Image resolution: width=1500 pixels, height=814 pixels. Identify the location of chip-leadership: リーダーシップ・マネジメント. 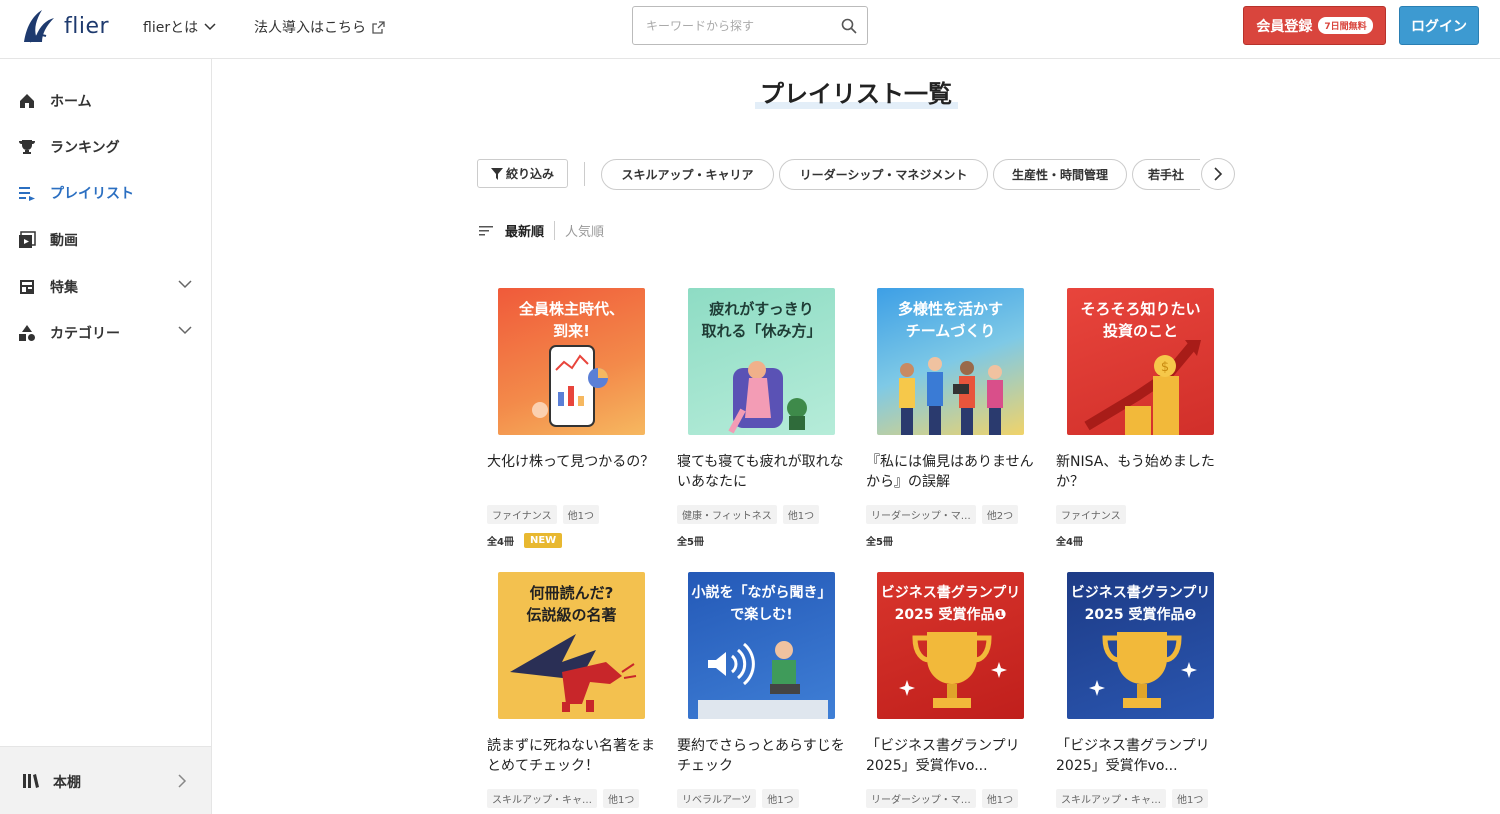
(883, 174).